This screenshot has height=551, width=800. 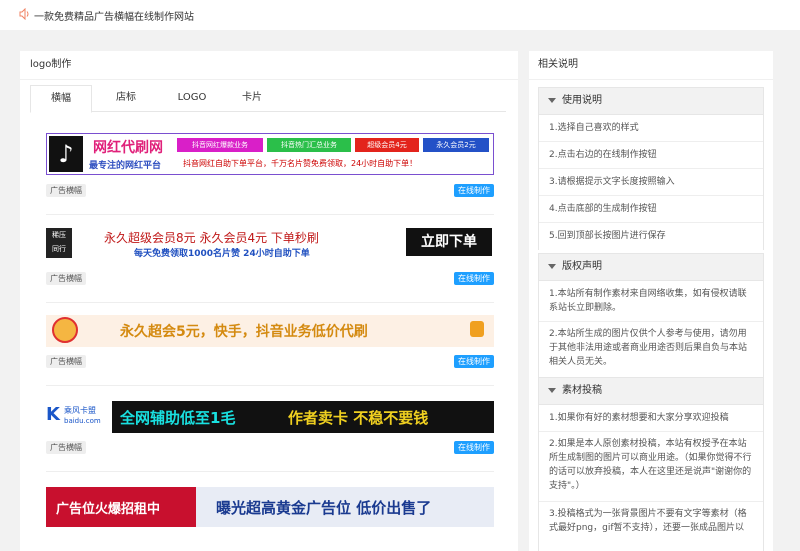 What do you see at coordinates (456, 145) in the screenshot?
I see `badge: 永久会员2元` at bounding box center [456, 145].